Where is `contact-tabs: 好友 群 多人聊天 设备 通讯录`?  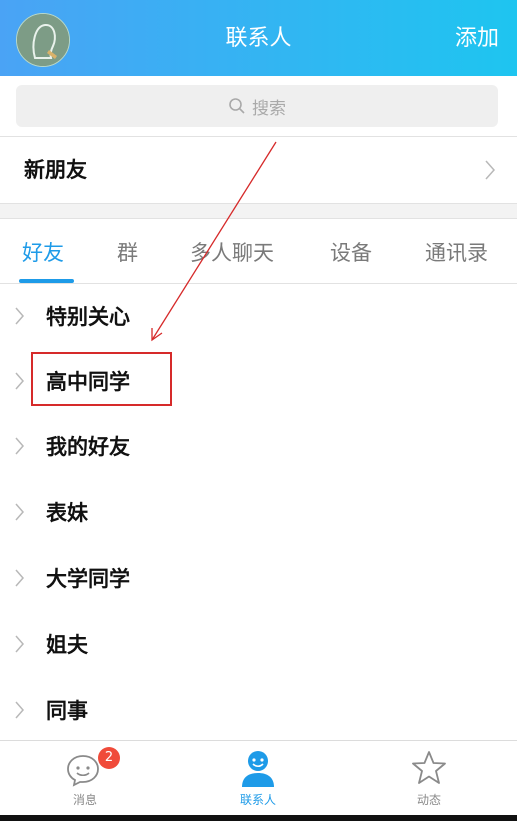
contact-tabs: 好友 群 多人聊天 设备 通讯录 is located at coordinates (258, 251).